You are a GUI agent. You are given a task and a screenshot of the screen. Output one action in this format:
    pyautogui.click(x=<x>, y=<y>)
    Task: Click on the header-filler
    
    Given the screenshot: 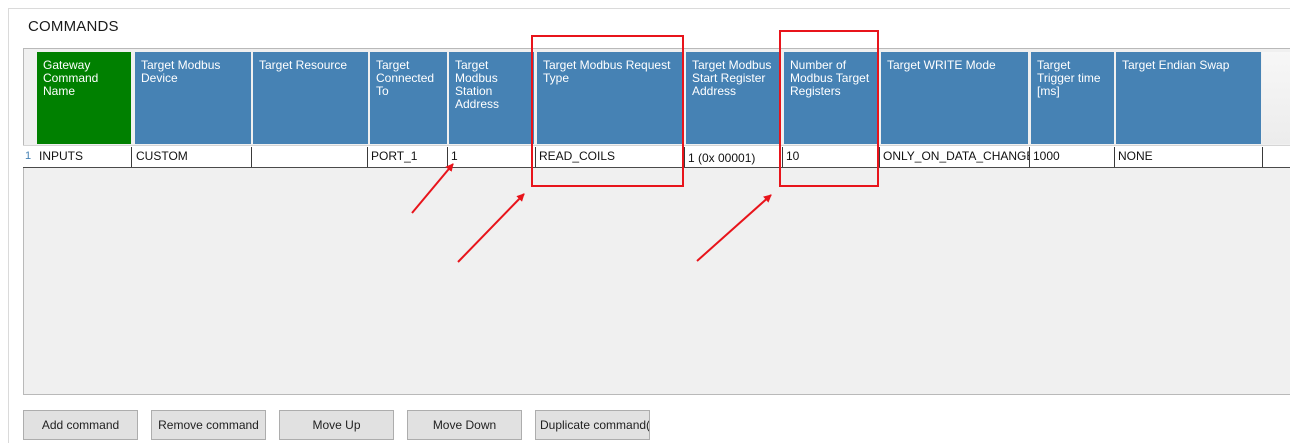 What is the action you would take?
    pyautogui.click(x=1276, y=98)
    